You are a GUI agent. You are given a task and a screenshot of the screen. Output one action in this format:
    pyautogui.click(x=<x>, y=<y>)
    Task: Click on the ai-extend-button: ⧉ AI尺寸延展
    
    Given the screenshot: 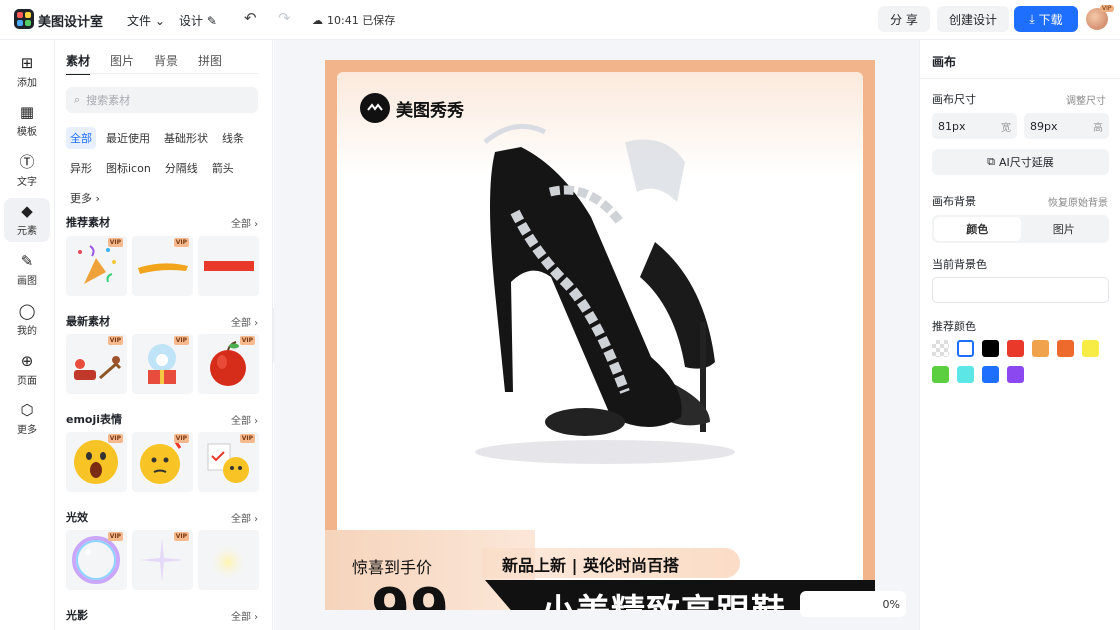 What is the action you would take?
    pyautogui.click(x=1020, y=162)
    